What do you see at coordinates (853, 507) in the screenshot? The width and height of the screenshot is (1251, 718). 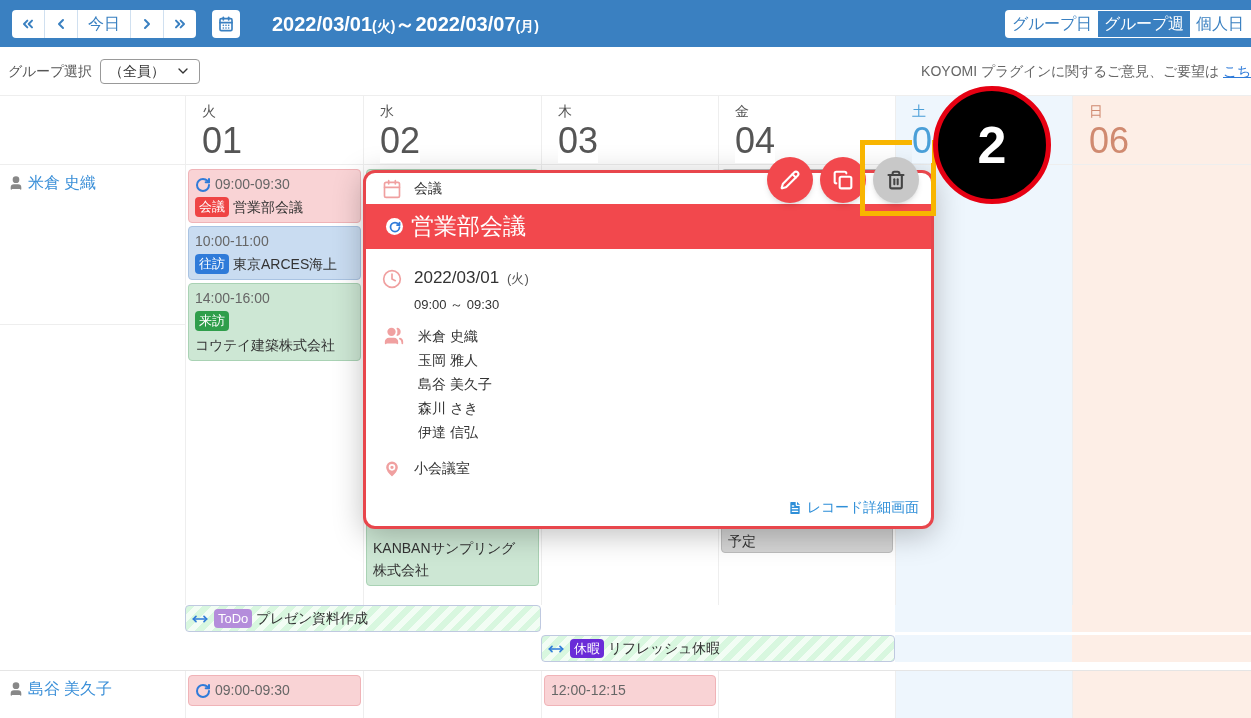 I see `record-detail-link: レコード詳細画面` at bounding box center [853, 507].